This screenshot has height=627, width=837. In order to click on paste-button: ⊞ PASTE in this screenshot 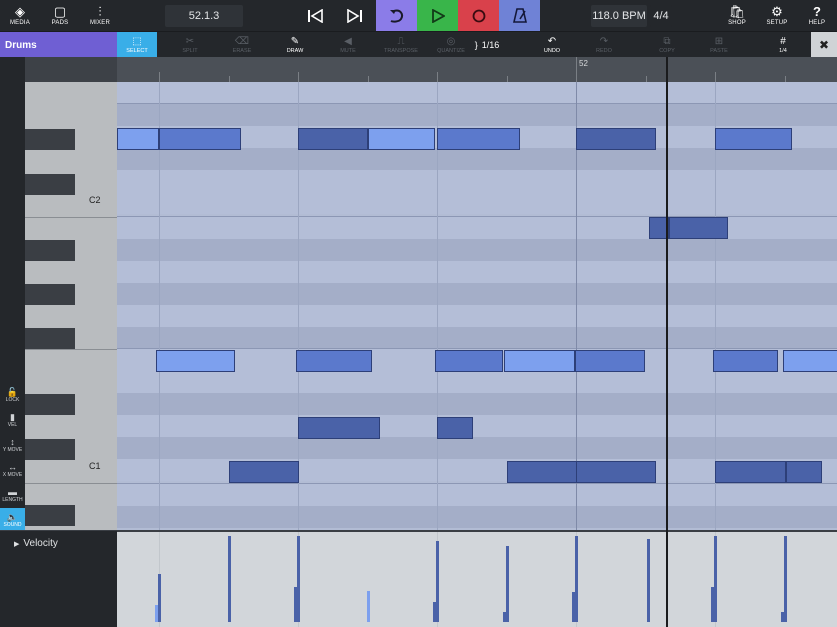, I will do `click(719, 45)`.